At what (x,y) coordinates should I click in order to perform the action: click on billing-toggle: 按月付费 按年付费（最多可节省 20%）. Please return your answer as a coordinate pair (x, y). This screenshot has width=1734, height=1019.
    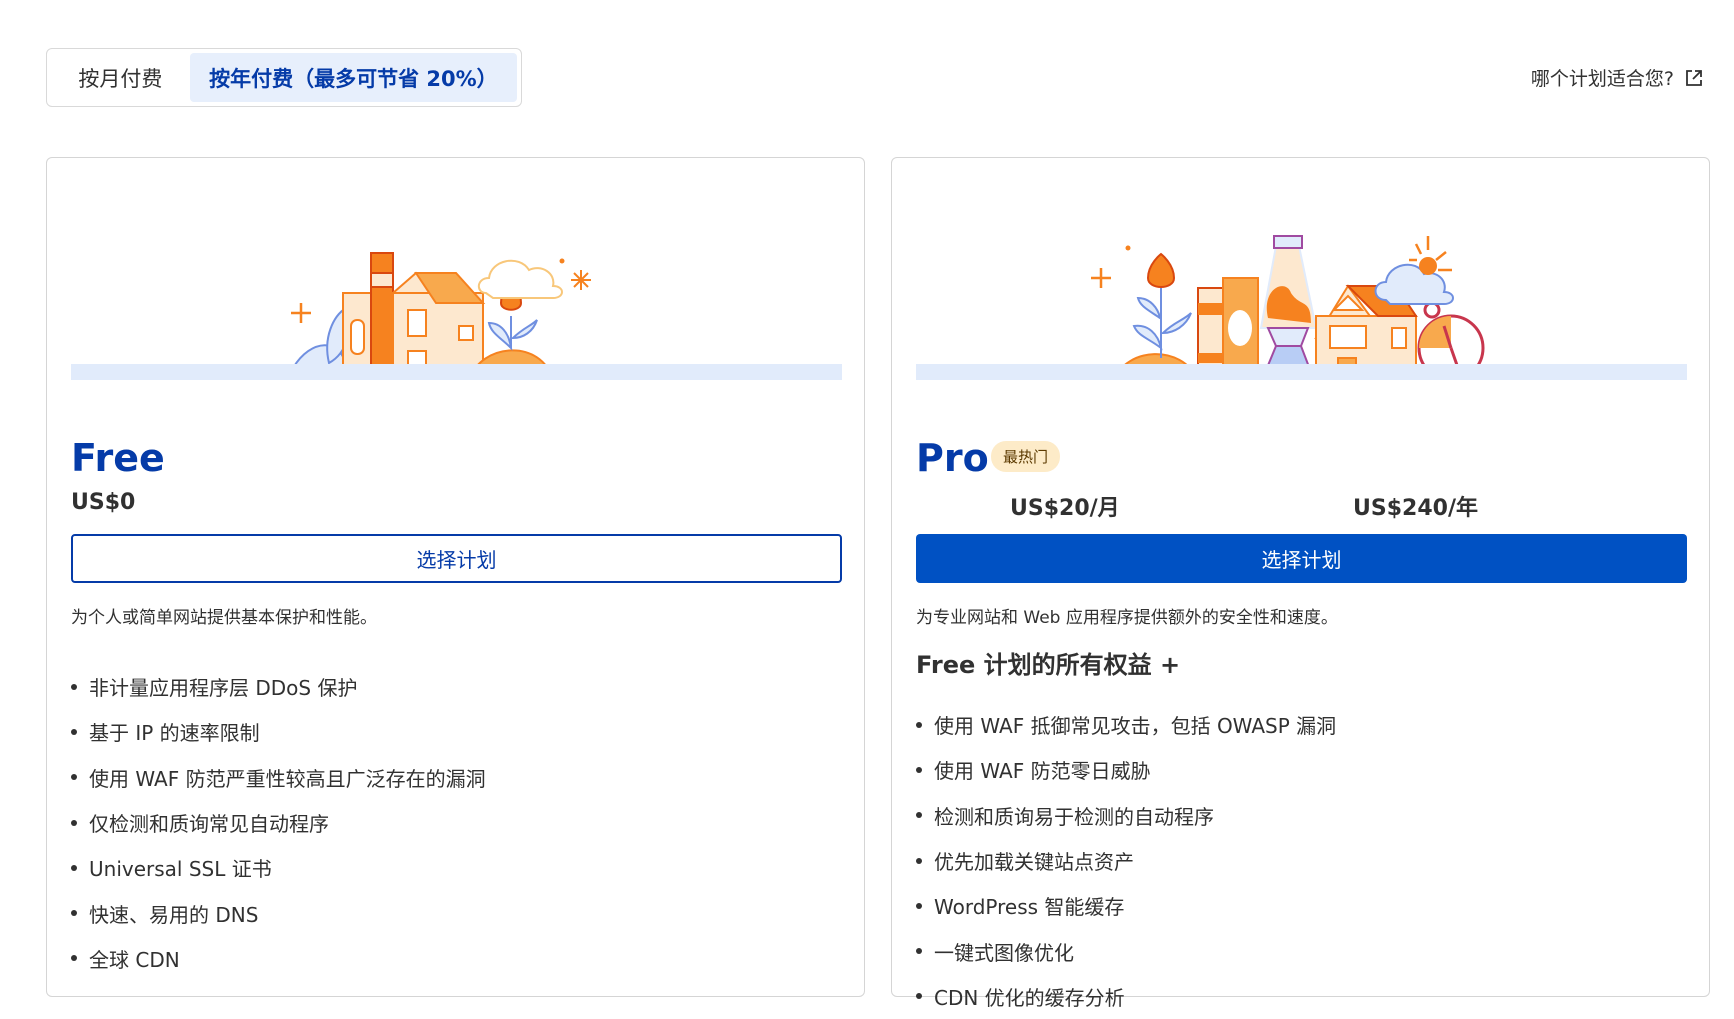
    Looking at the image, I should click on (284, 77).